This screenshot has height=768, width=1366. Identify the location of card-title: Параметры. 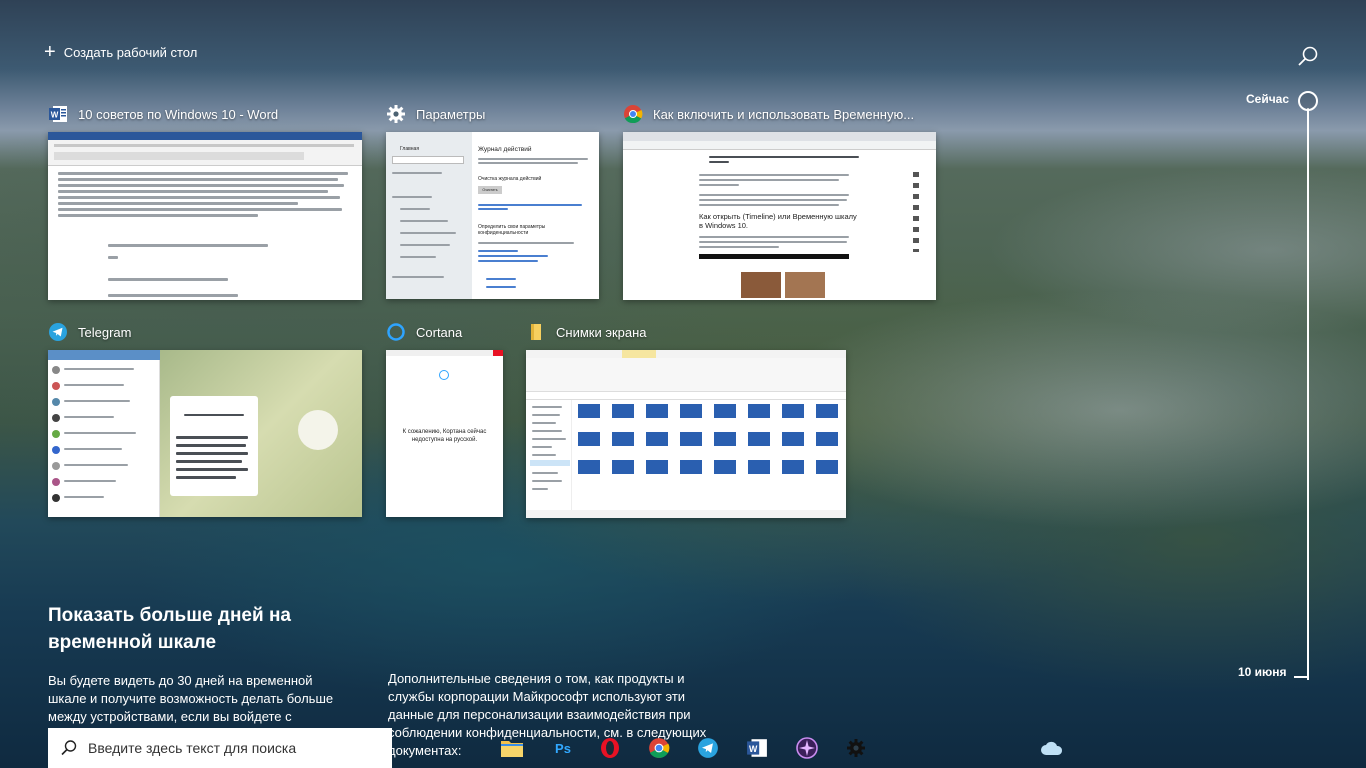
(451, 114).